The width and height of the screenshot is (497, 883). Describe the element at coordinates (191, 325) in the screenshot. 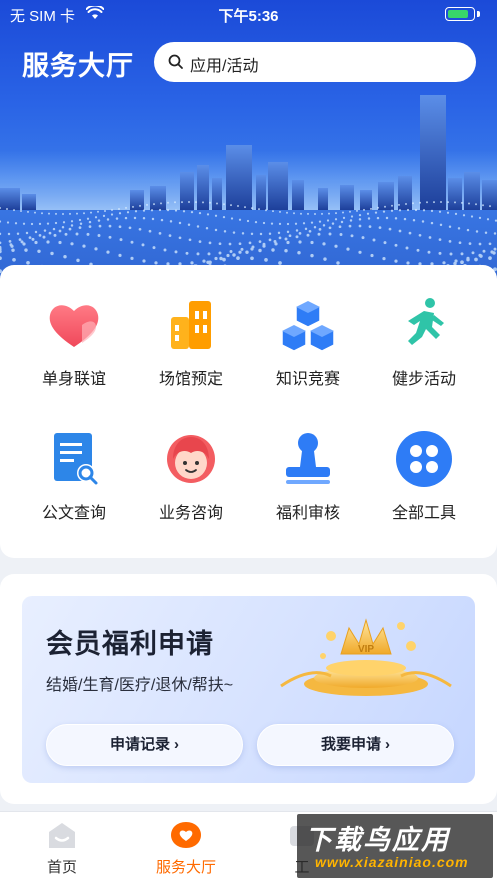

I see `building-icon` at that location.